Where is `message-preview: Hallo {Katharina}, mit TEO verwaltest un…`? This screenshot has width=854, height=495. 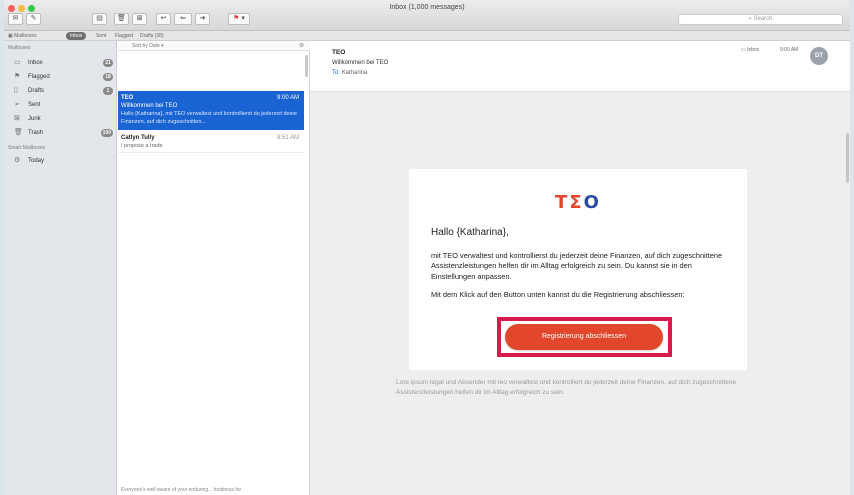
message-preview: Hallo {Katharina}, mit TEO verwaltest un… is located at coordinates (209, 118).